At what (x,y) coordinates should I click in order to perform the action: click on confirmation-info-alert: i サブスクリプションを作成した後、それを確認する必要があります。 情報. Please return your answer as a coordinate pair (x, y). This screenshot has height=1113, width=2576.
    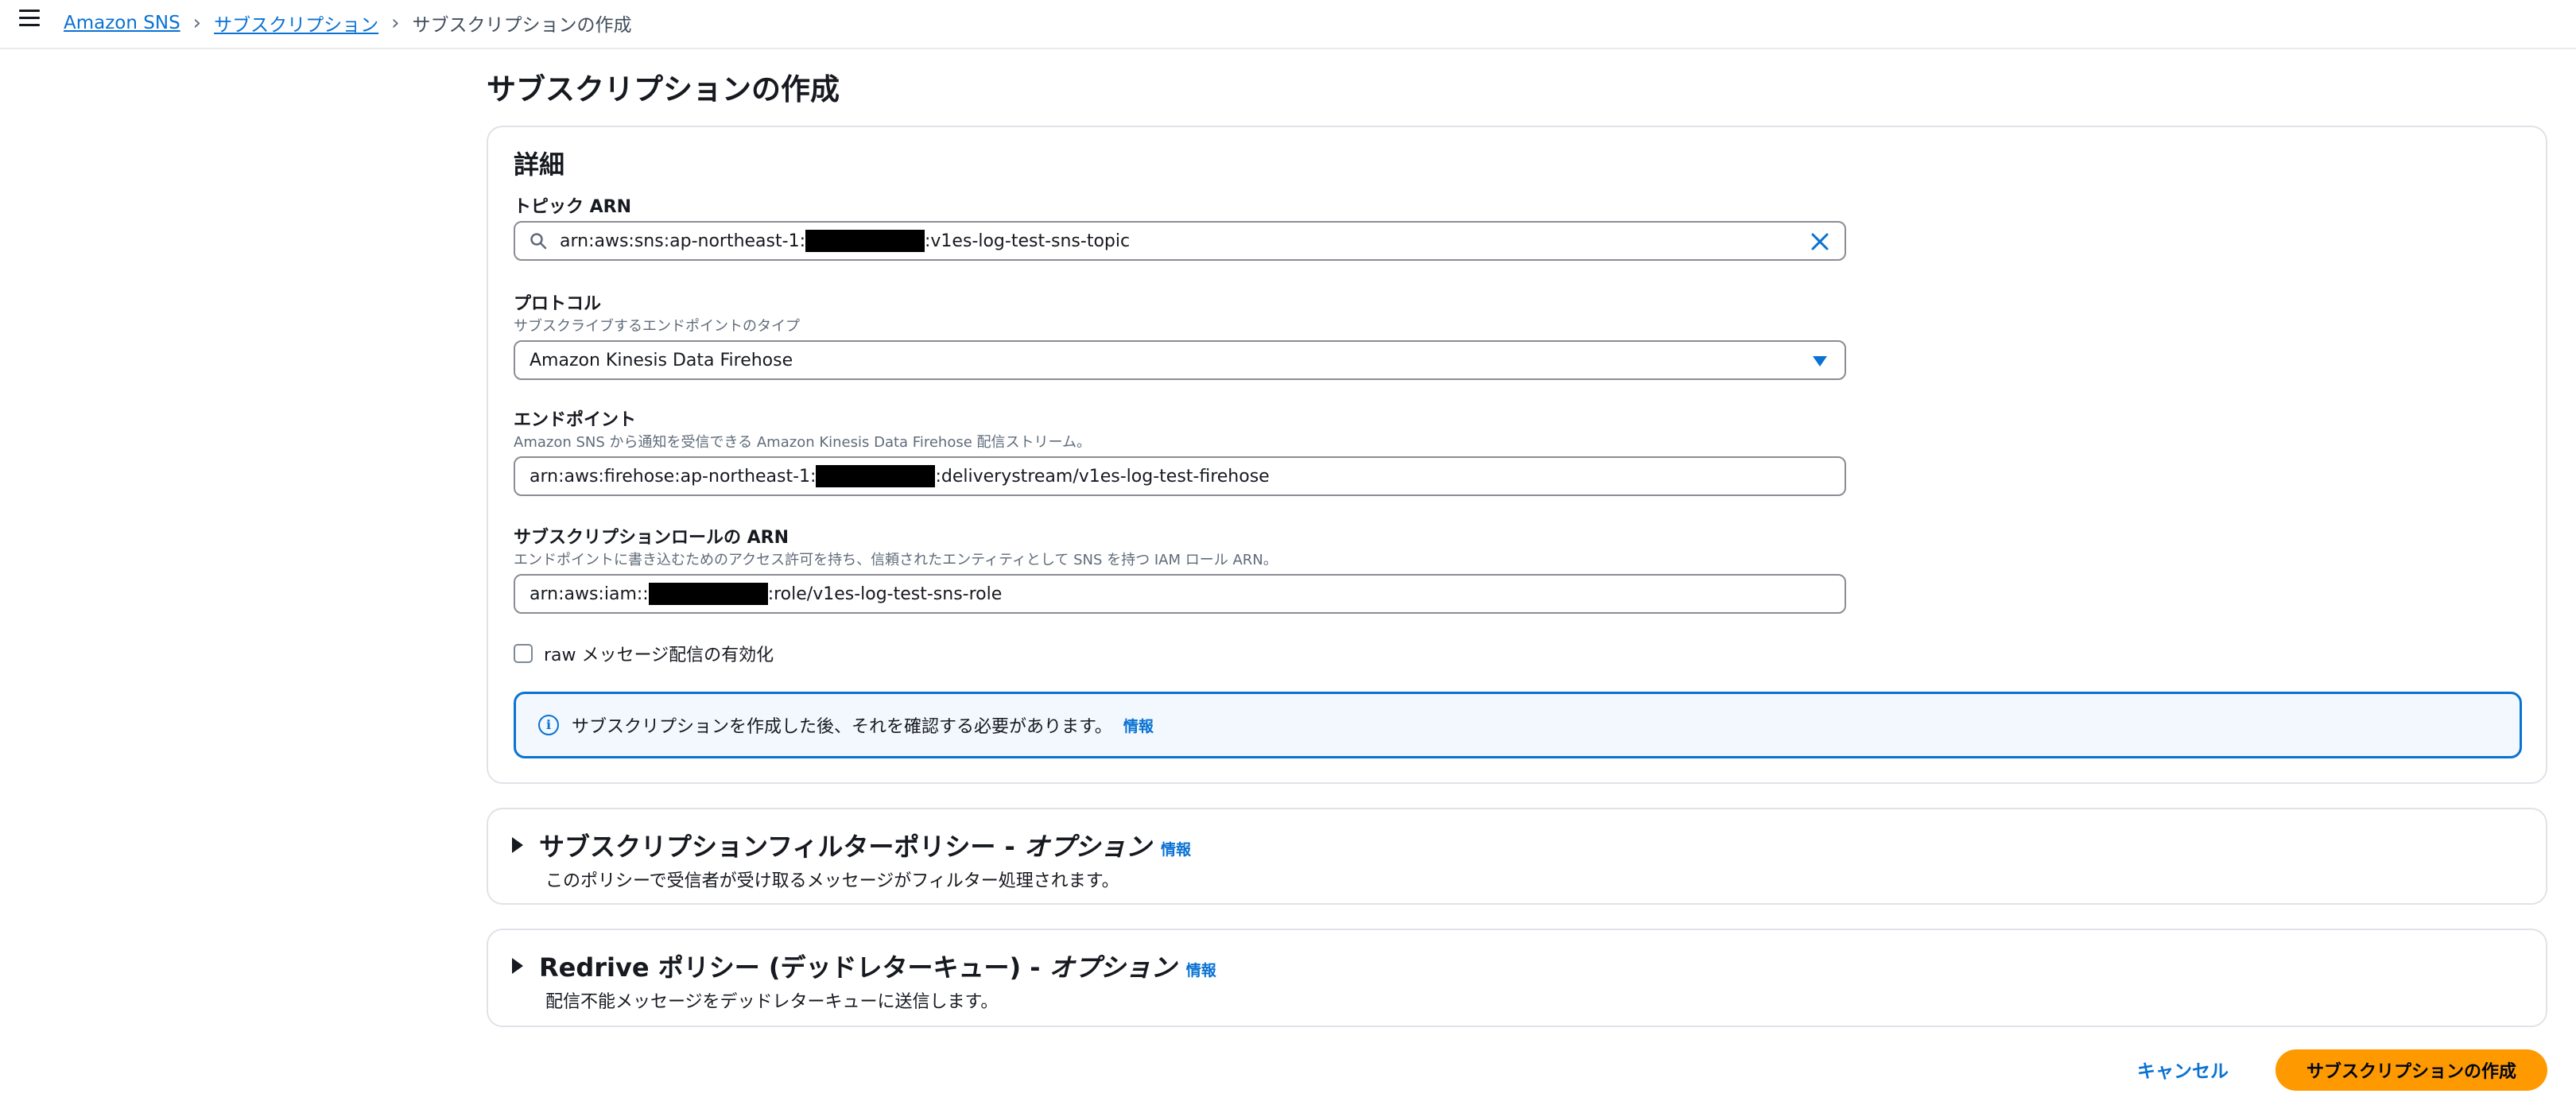
    Looking at the image, I should click on (1518, 725).